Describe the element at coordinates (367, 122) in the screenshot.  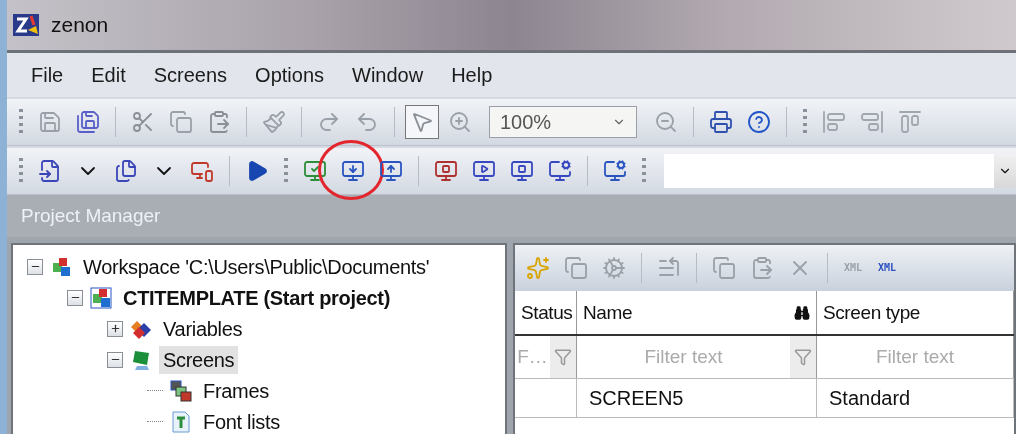
I see `undo-icon` at that location.